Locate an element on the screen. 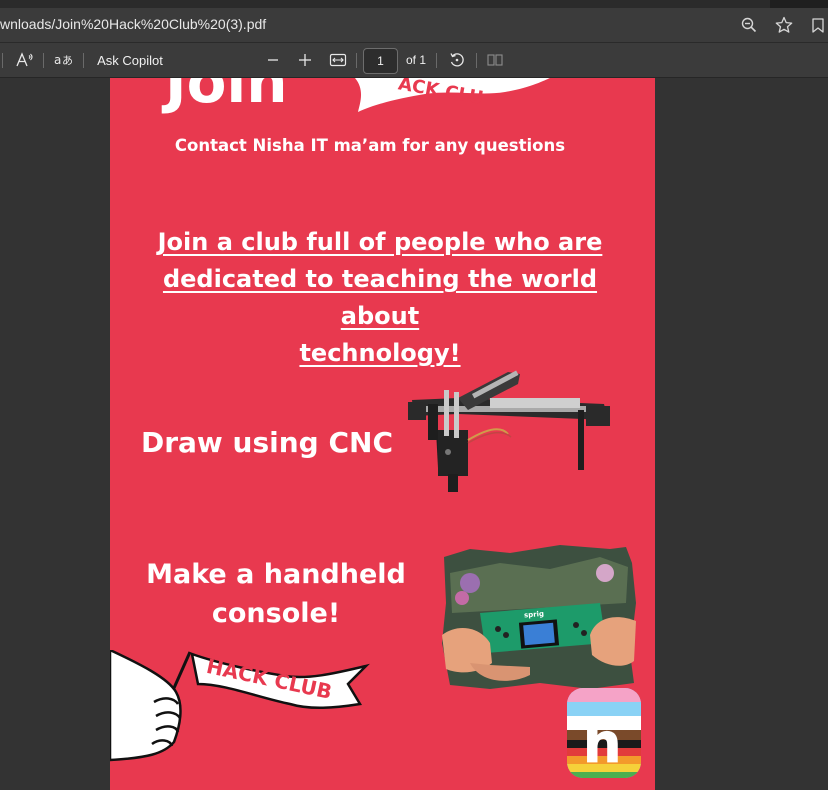  console-text: Make a handheld console! is located at coordinates (276, 594).